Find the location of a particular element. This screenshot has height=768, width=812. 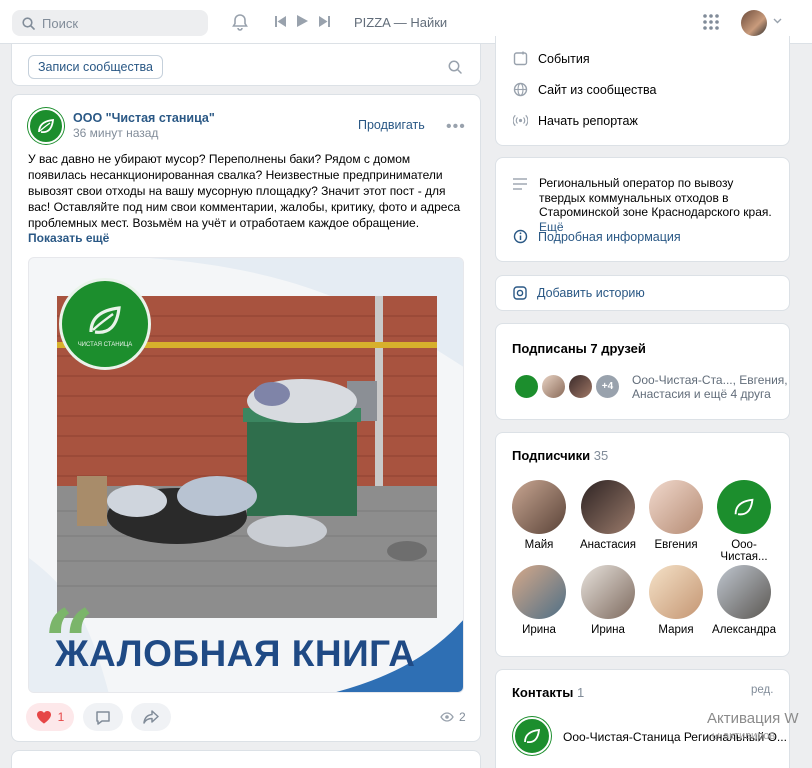

activation-watermark-sub: ы активиров is located at coordinates (744, 736).